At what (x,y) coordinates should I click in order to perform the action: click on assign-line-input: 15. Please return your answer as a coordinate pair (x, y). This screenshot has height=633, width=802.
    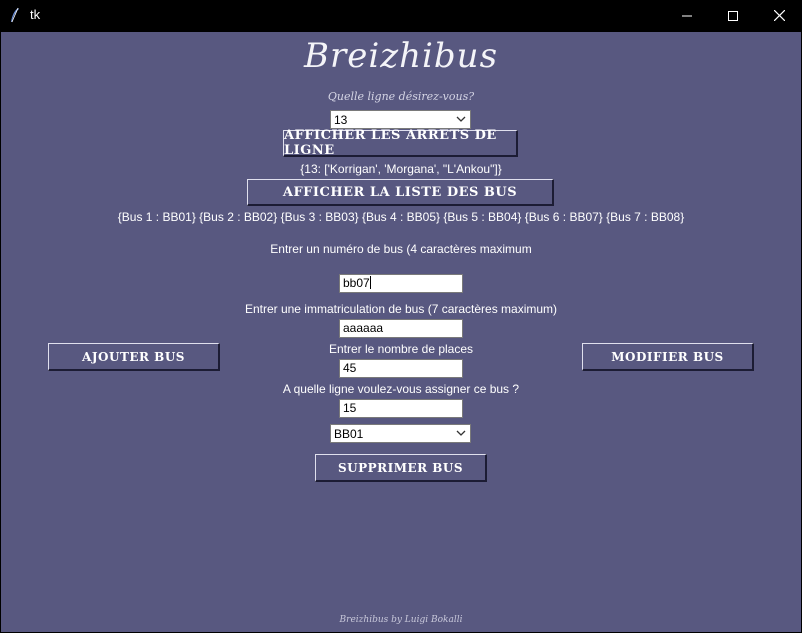
    Looking at the image, I should click on (401, 408).